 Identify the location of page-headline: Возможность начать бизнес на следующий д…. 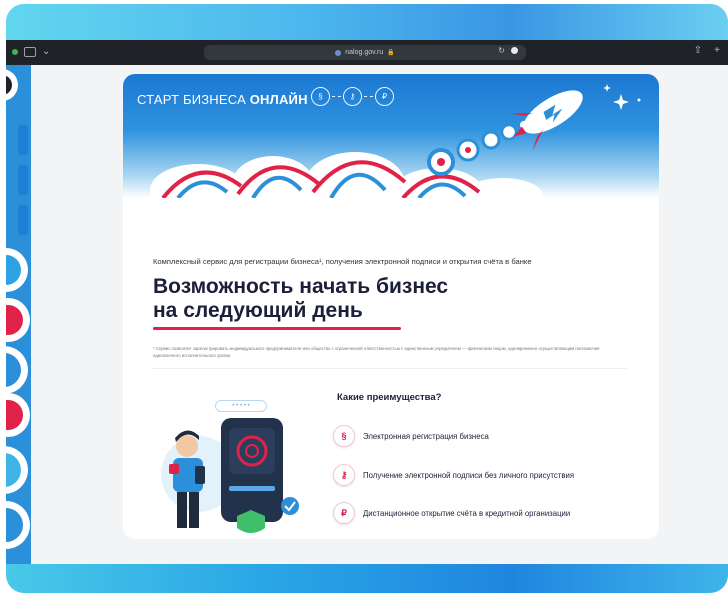
(300, 299).